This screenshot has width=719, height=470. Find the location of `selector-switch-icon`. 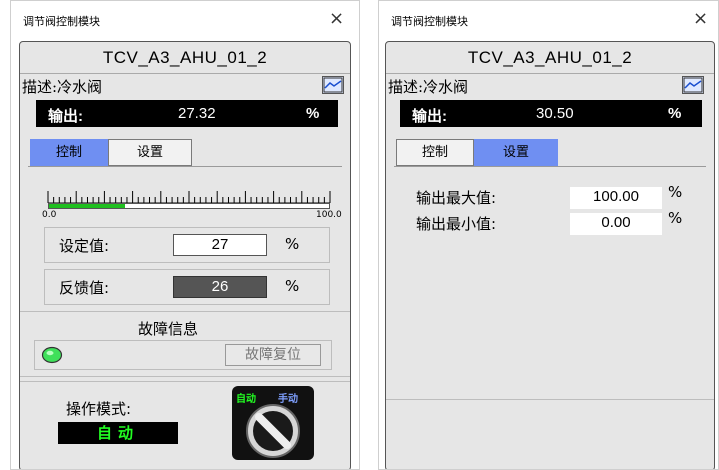

selector-switch-icon is located at coordinates (273, 431).